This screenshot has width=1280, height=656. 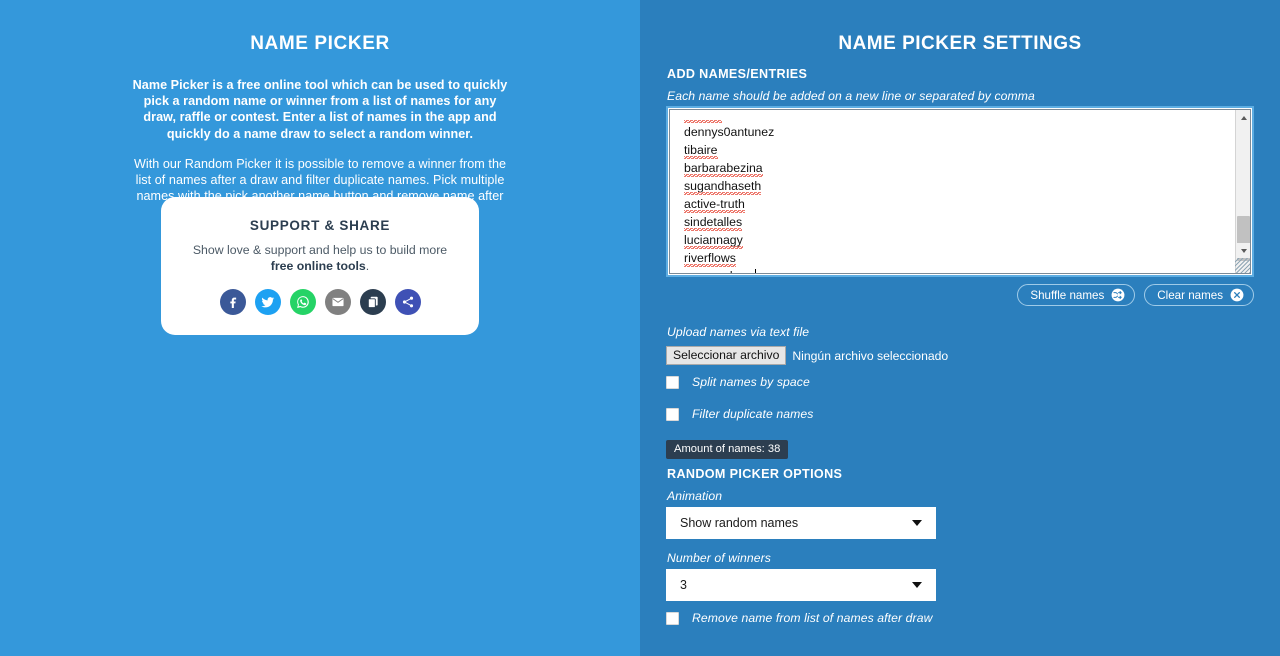 What do you see at coordinates (713, 241) in the screenshot?
I see `list-item: luciannagy` at bounding box center [713, 241].